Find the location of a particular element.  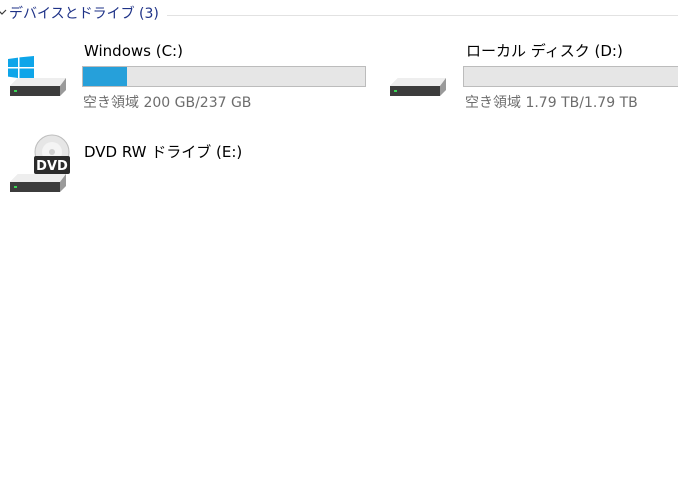

drive-tile-d: ローカル ディスク (D:) 空き領域 1.79 TB/1.79 TB is located at coordinates (531, 78).